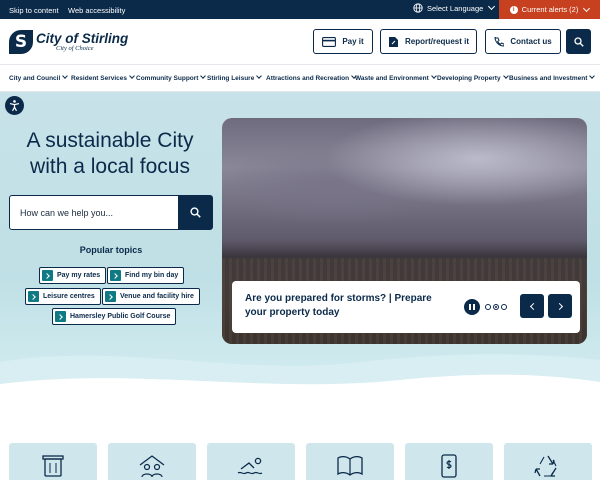 Image resolution: width=600 pixels, height=480 pixels. I want to click on next-slide-button, so click(560, 306).